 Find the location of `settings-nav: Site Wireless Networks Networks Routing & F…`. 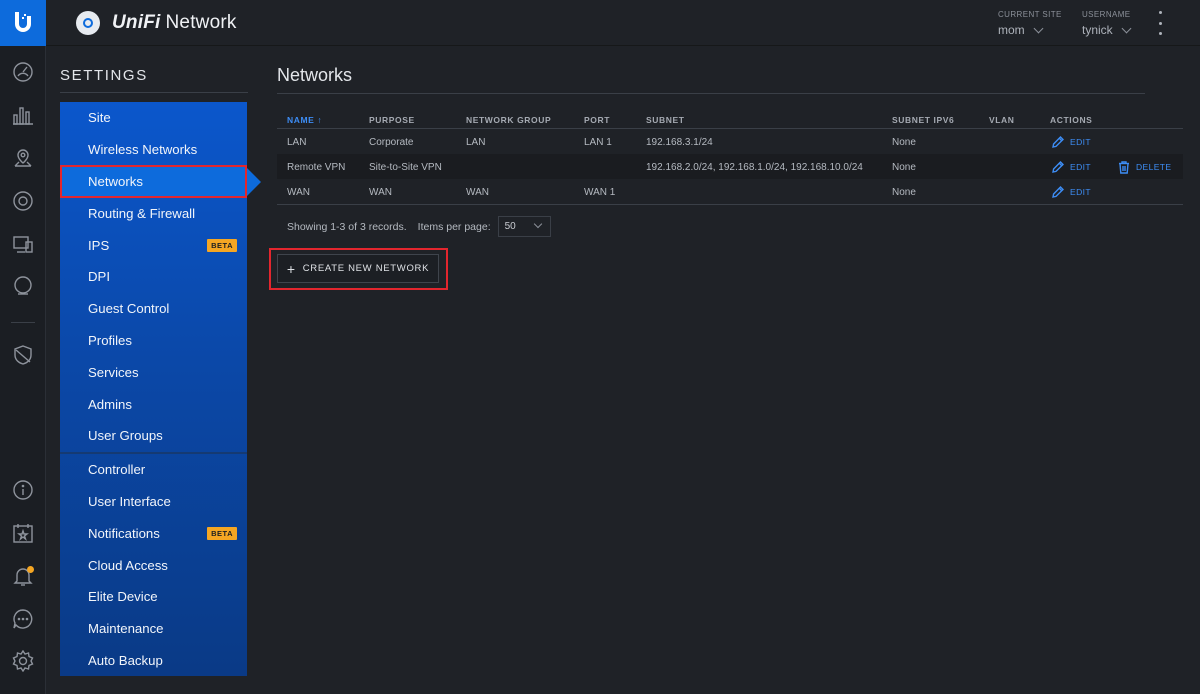

settings-nav: Site Wireless Networks Networks Routing & F… is located at coordinates (160, 389).